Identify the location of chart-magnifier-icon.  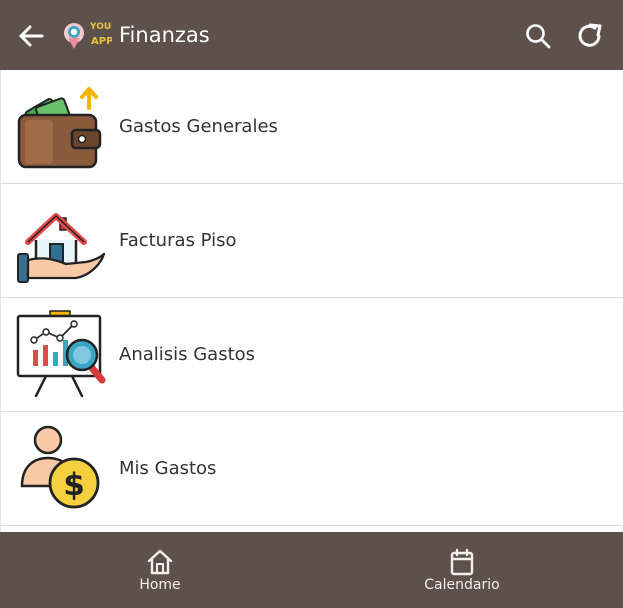
(61, 354).